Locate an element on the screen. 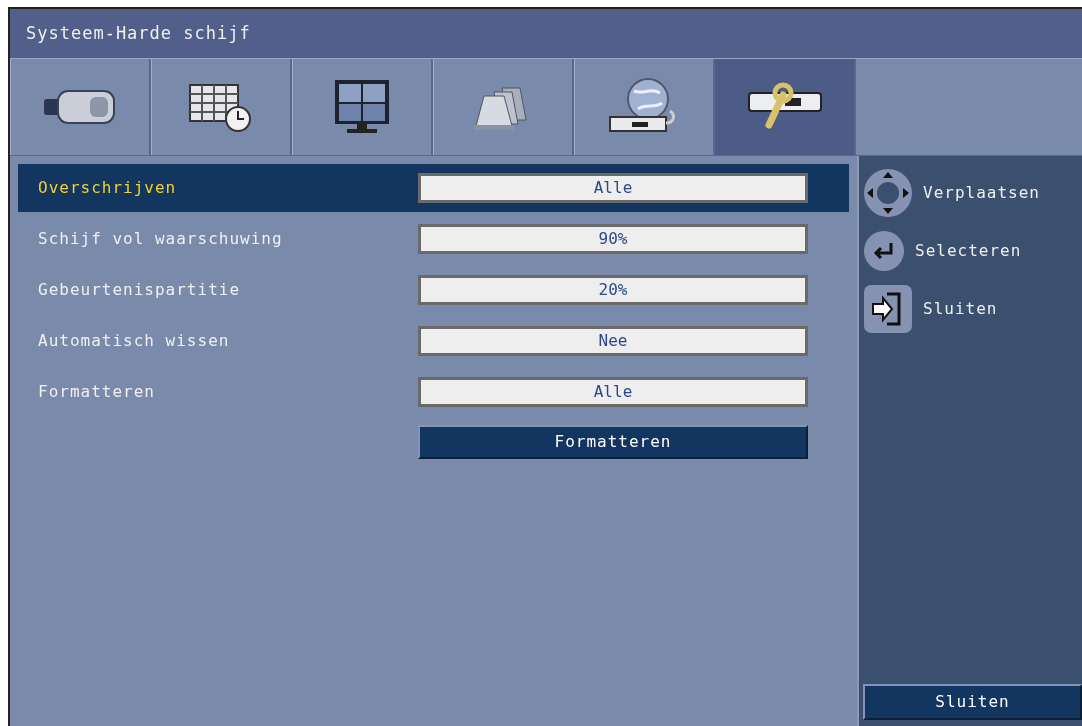 This screenshot has height=726, width=1082. setting-label: Gebeurtenispartitie is located at coordinates (139, 290).